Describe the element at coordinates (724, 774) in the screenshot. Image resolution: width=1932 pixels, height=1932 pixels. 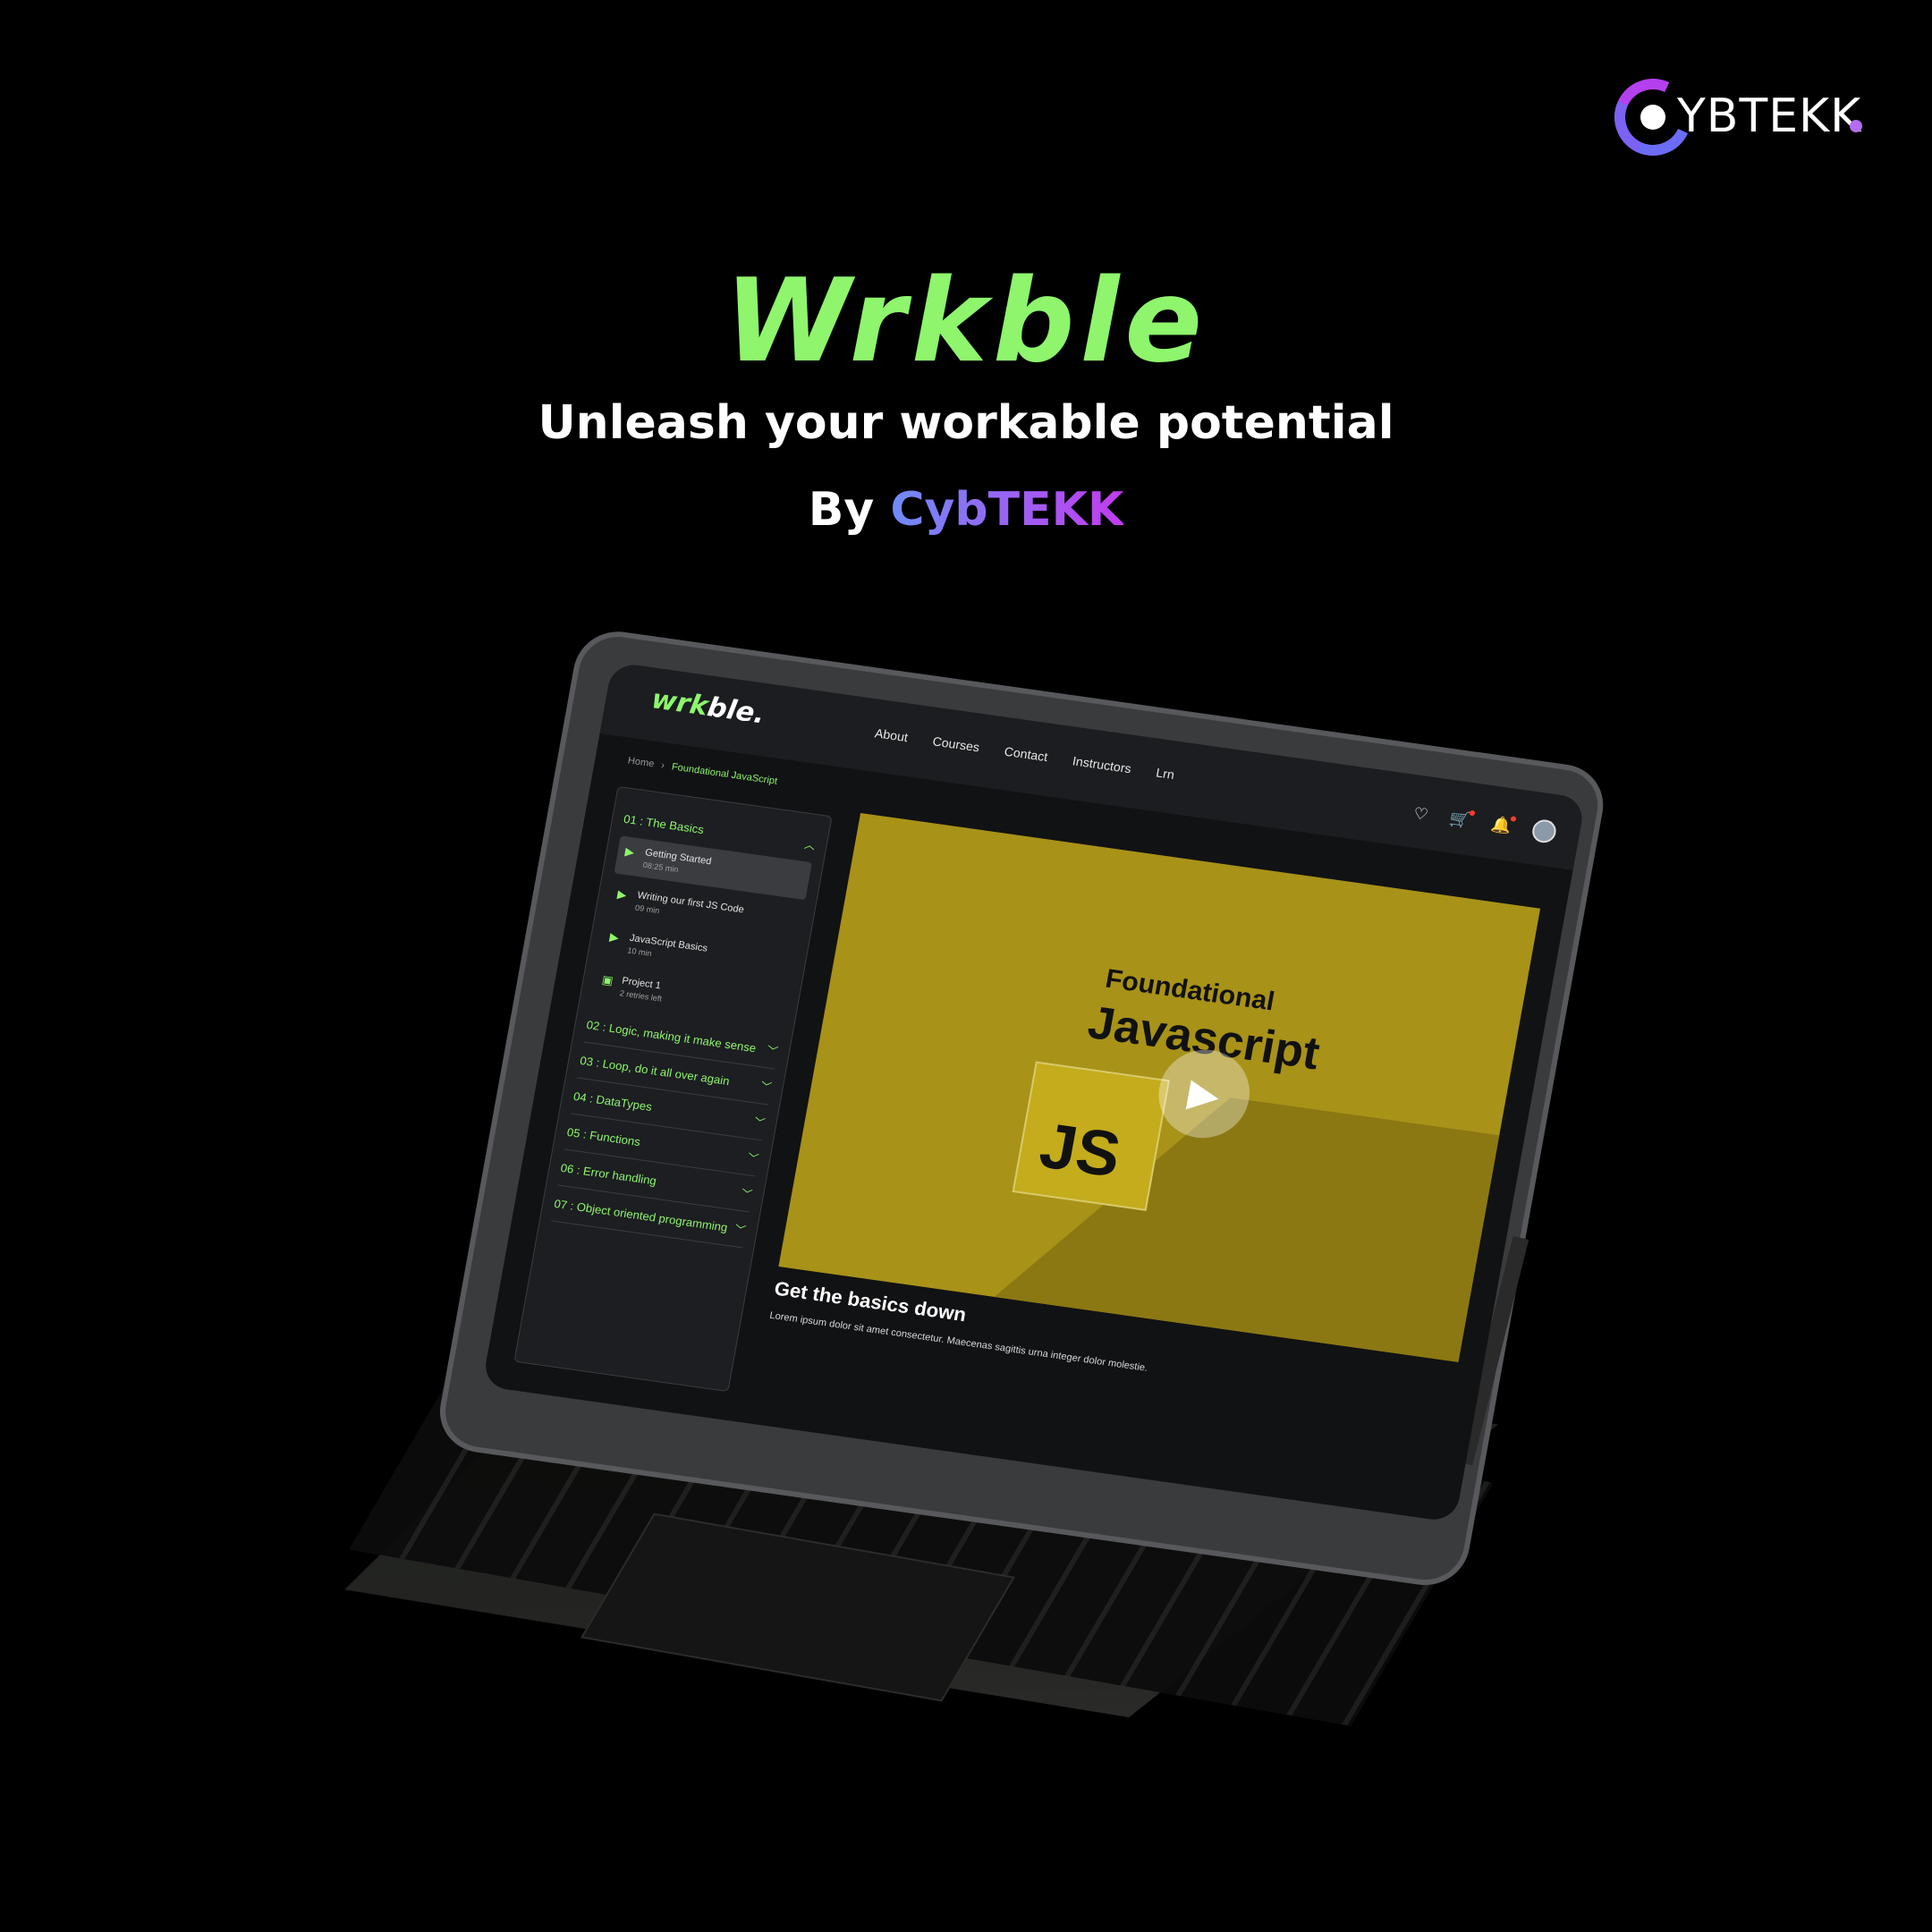
I see `breadcrumb-current: Foundational JavaScript` at that location.